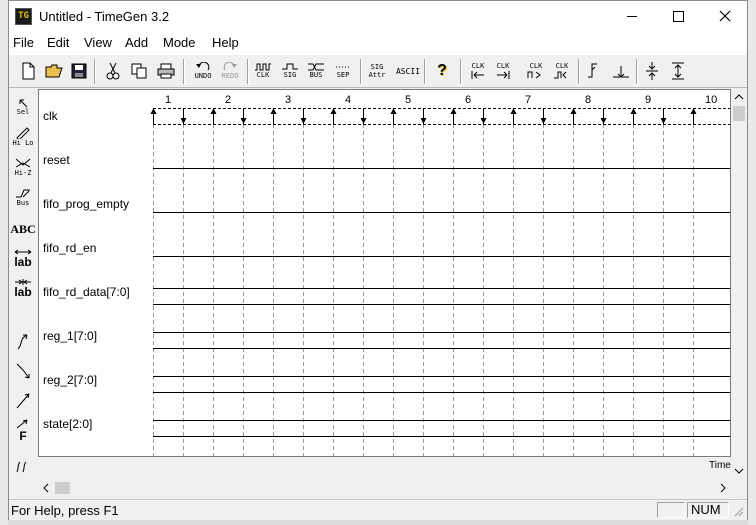  Describe the element at coordinates (739, 97) in the screenshot. I see `scroll-up-icon` at that location.